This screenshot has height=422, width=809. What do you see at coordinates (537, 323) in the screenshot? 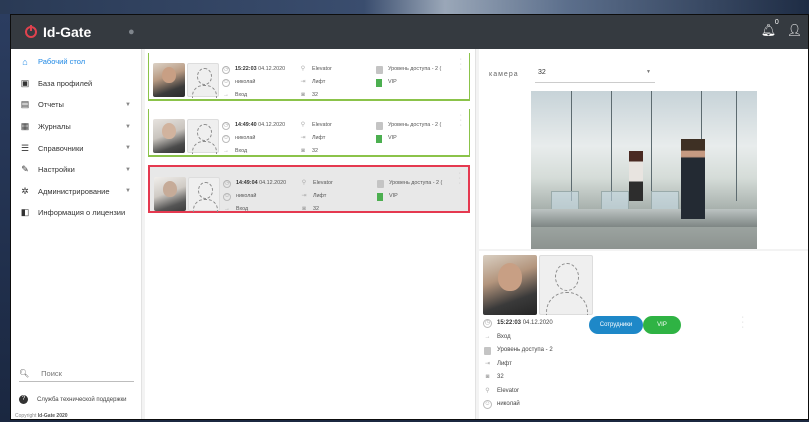
I see `detail-date: 04.12.2020` at bounding box center [537, 323].